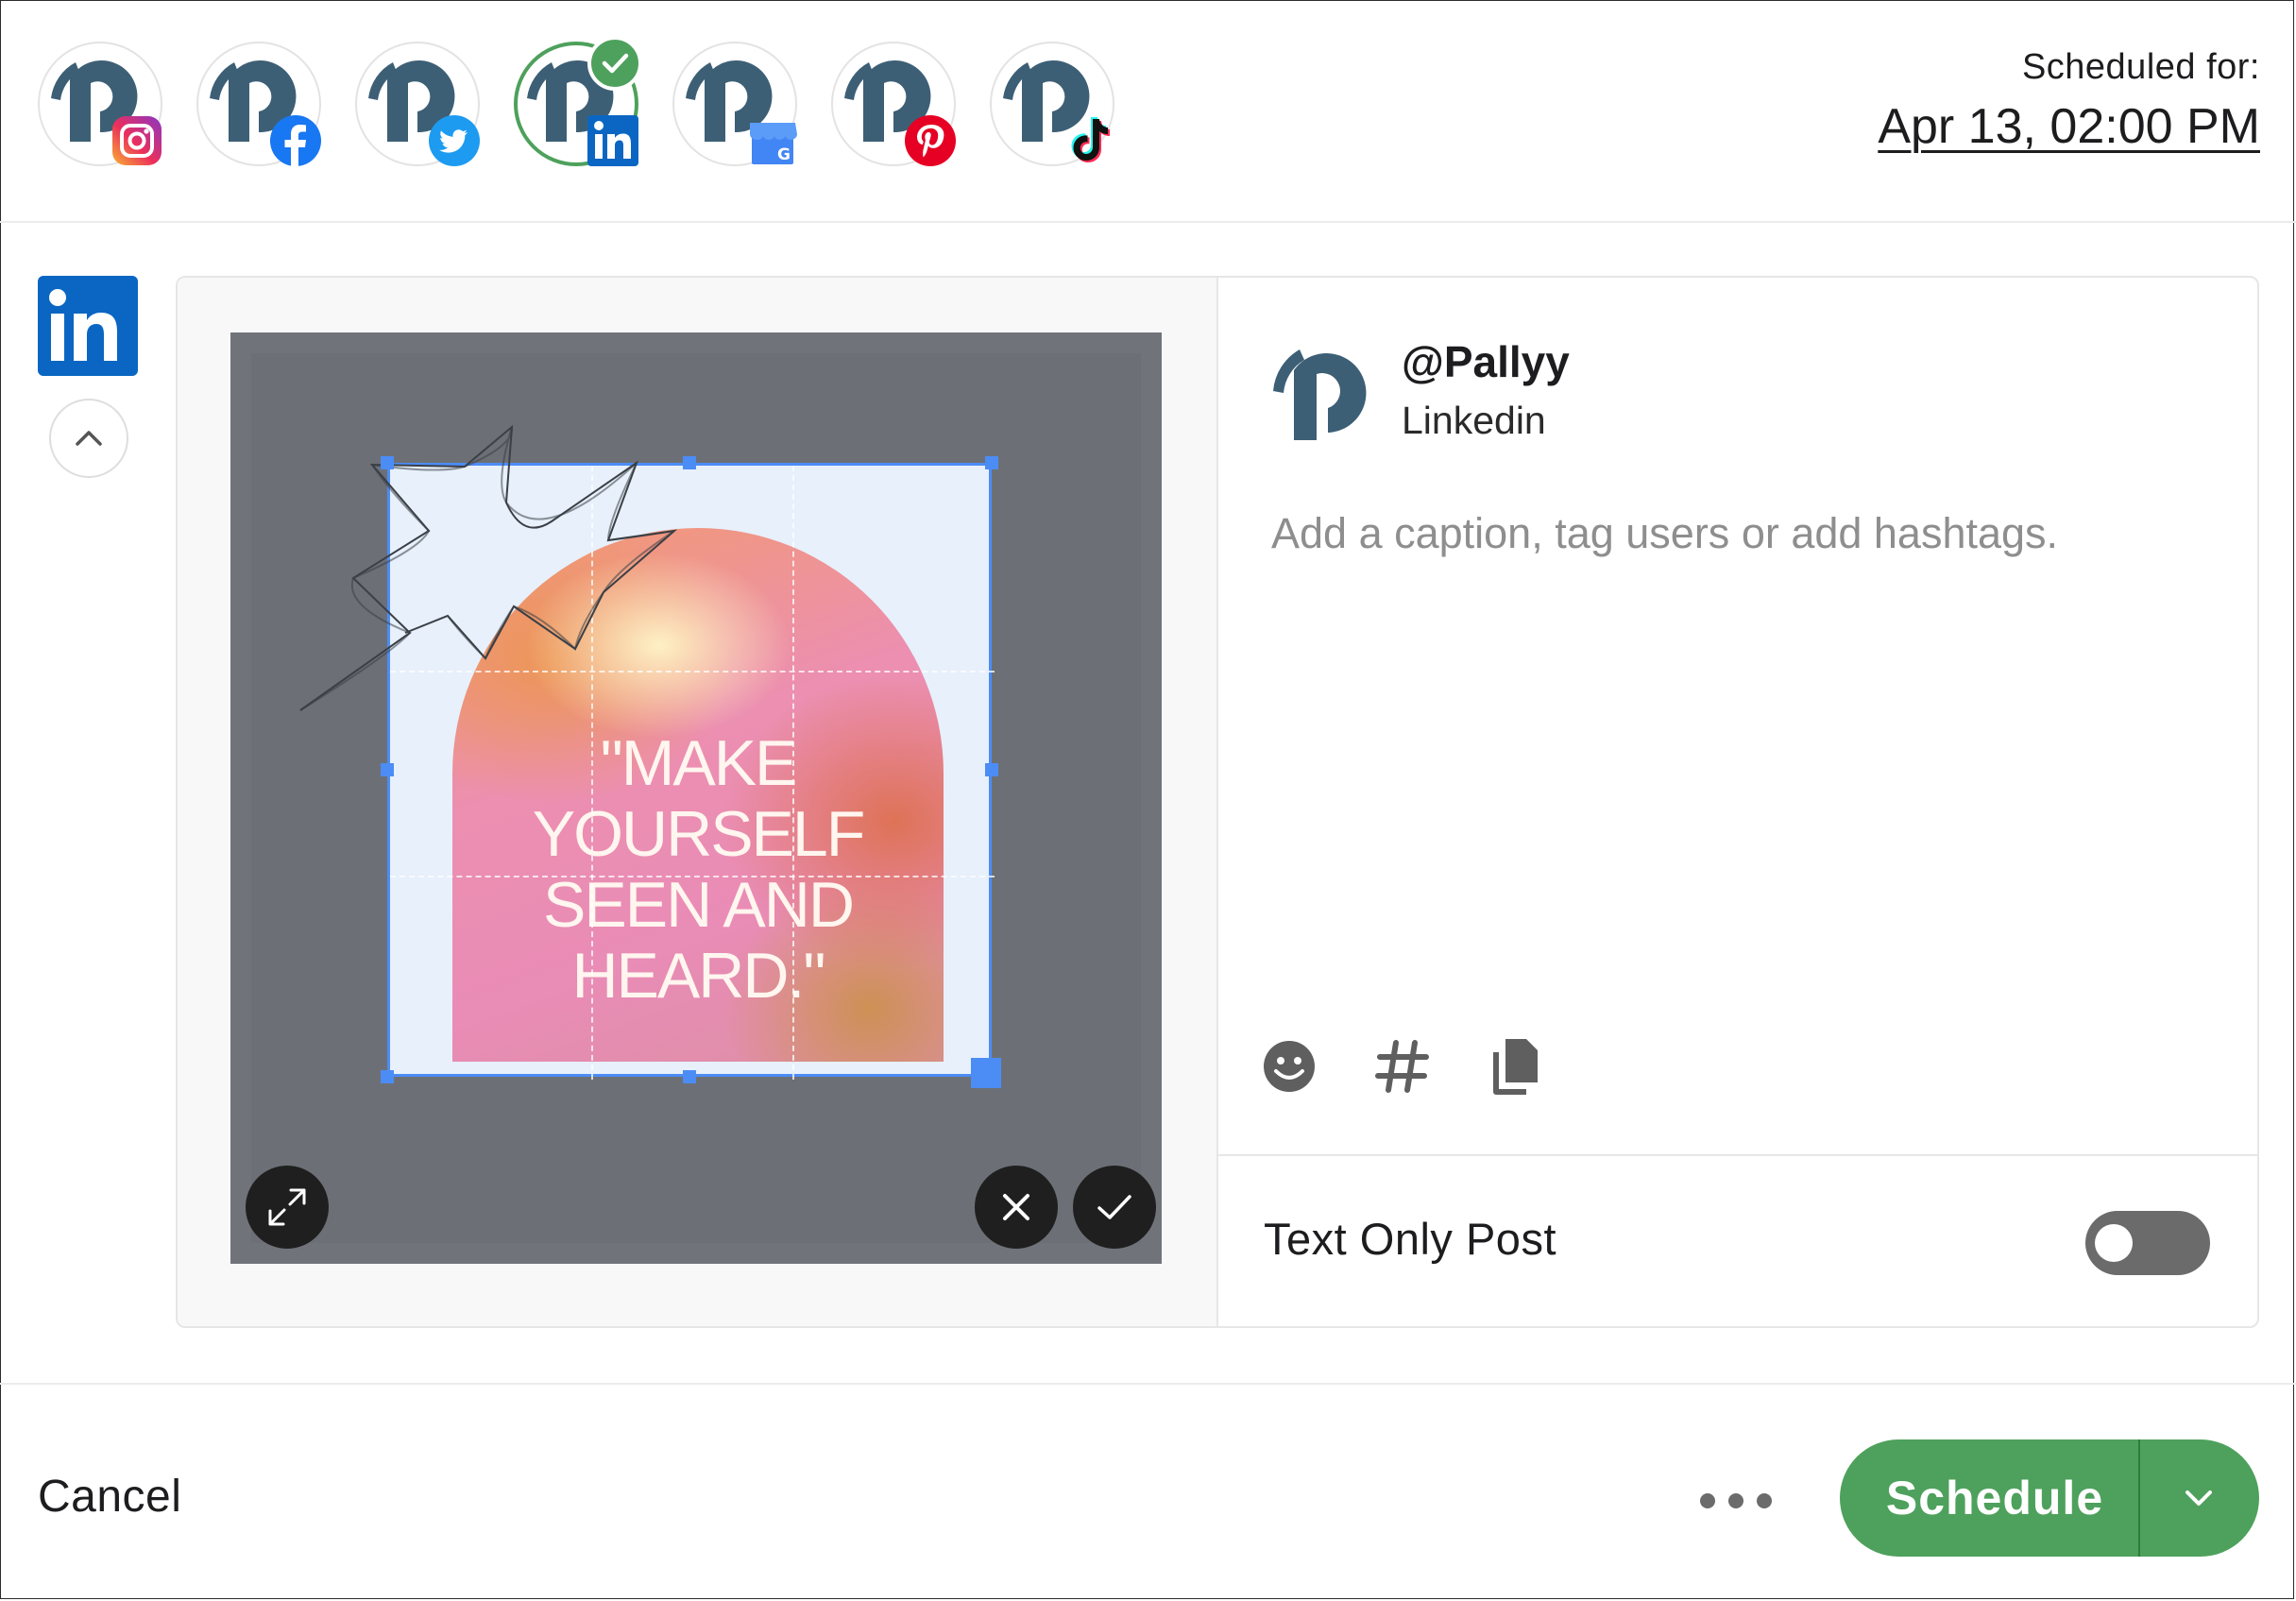  Describe the element at coordinates (259, 104) in the screenshot. I see `account-facebook` at that location.